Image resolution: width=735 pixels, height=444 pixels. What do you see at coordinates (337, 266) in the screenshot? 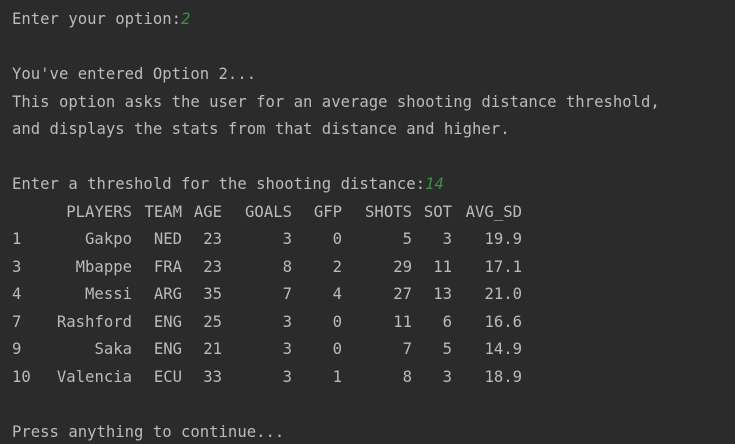
I see `row-gfp: 2` at bounding box center [337, 266].